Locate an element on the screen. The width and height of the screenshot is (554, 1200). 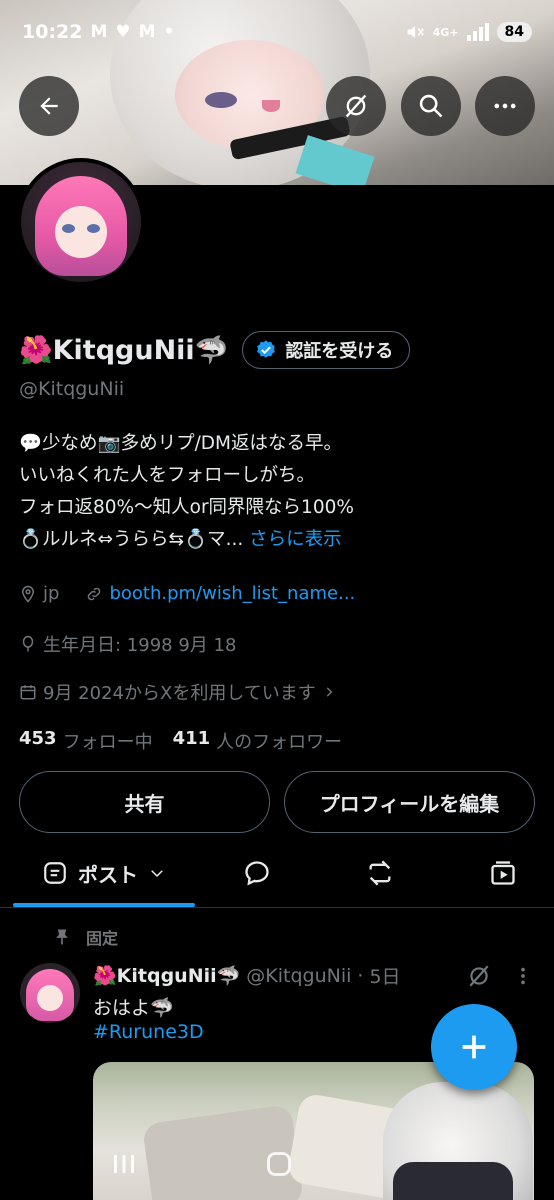
status-bar: 10:22 M ♥ M • 4G+ 84 is located at coordinates (277, 32).